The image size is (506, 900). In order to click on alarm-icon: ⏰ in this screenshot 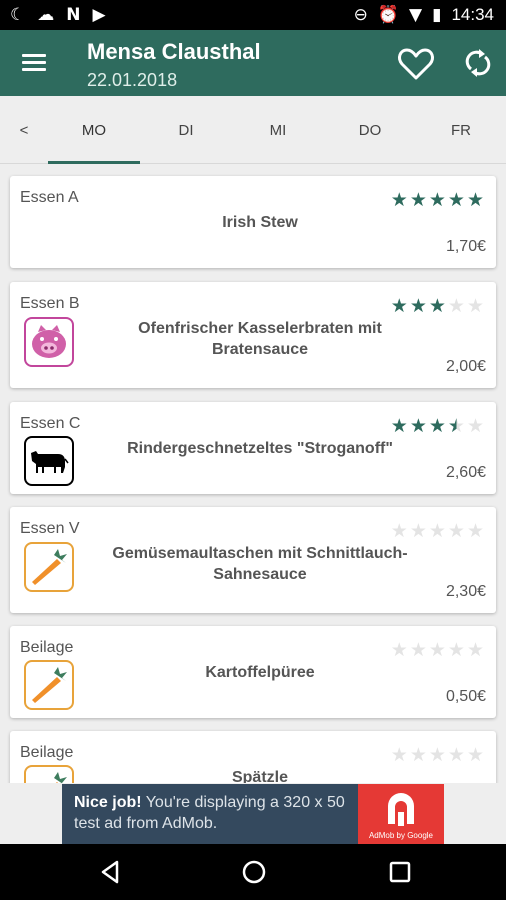, I will do `click(388, 15)`.